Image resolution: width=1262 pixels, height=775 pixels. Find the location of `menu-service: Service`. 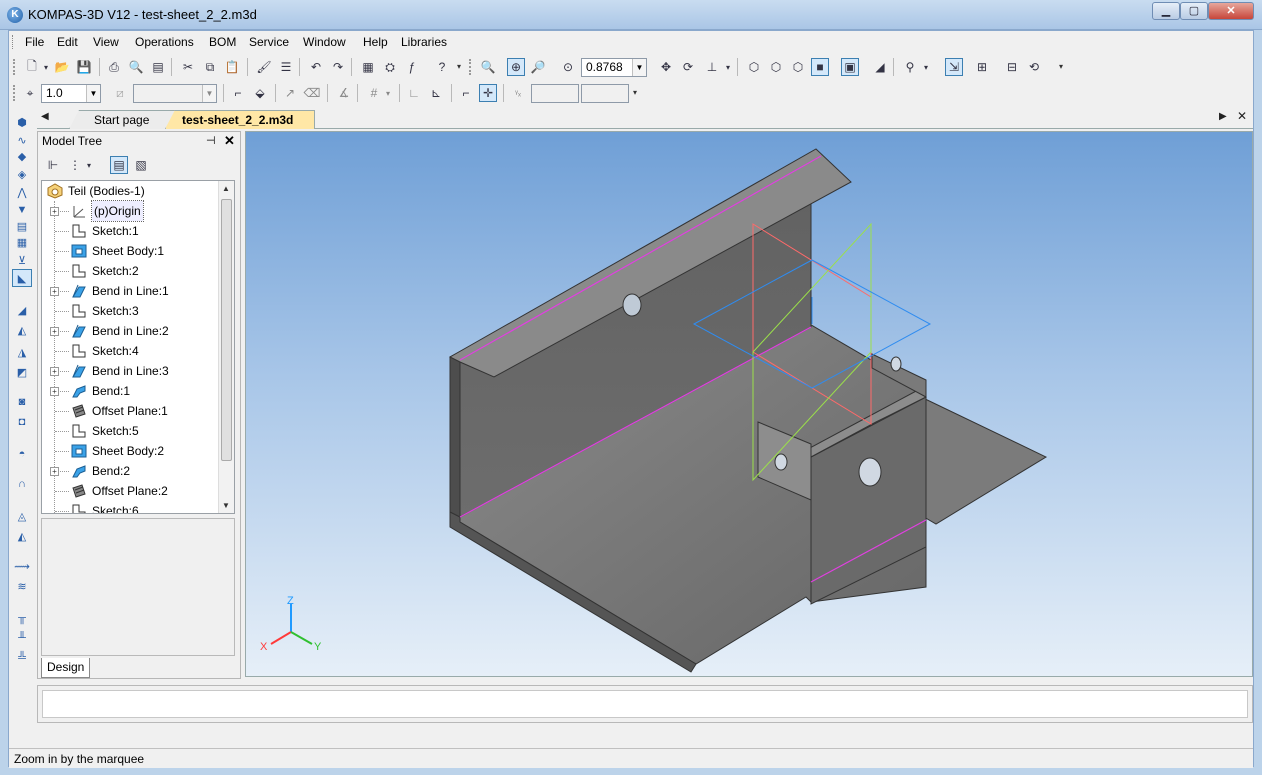

menu-service: Service is located at coordinates (269, 42).